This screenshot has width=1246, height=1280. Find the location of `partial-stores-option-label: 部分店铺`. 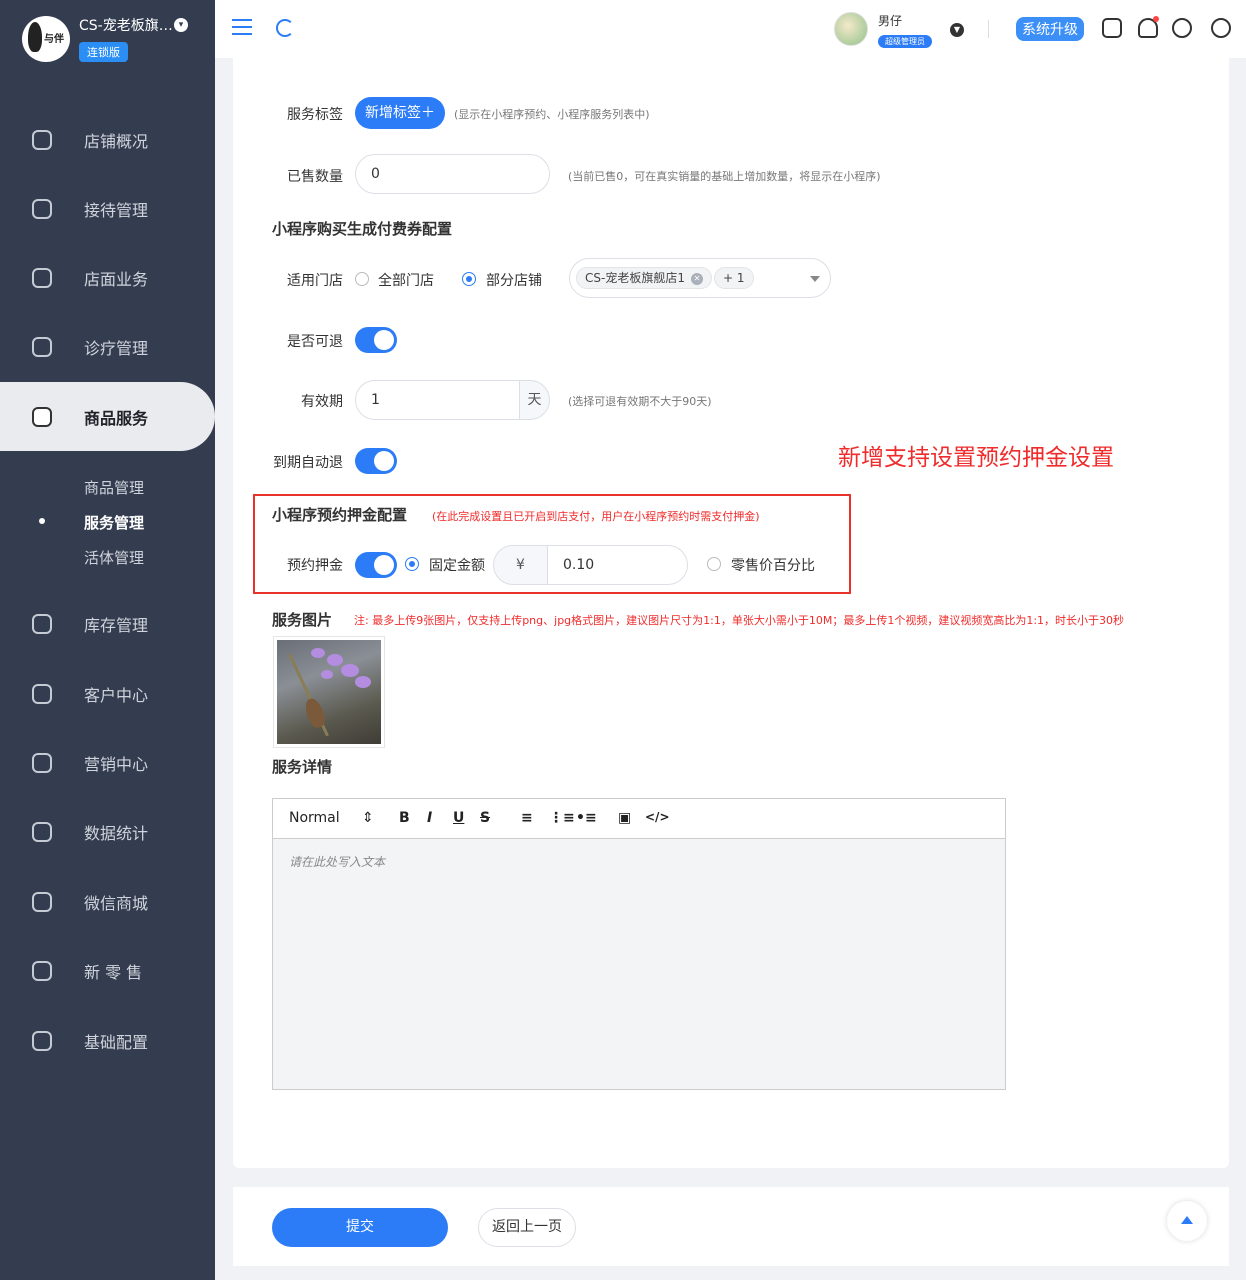

partial-stores-option-label: 部分店铺 is located at coordinates (514, 280).